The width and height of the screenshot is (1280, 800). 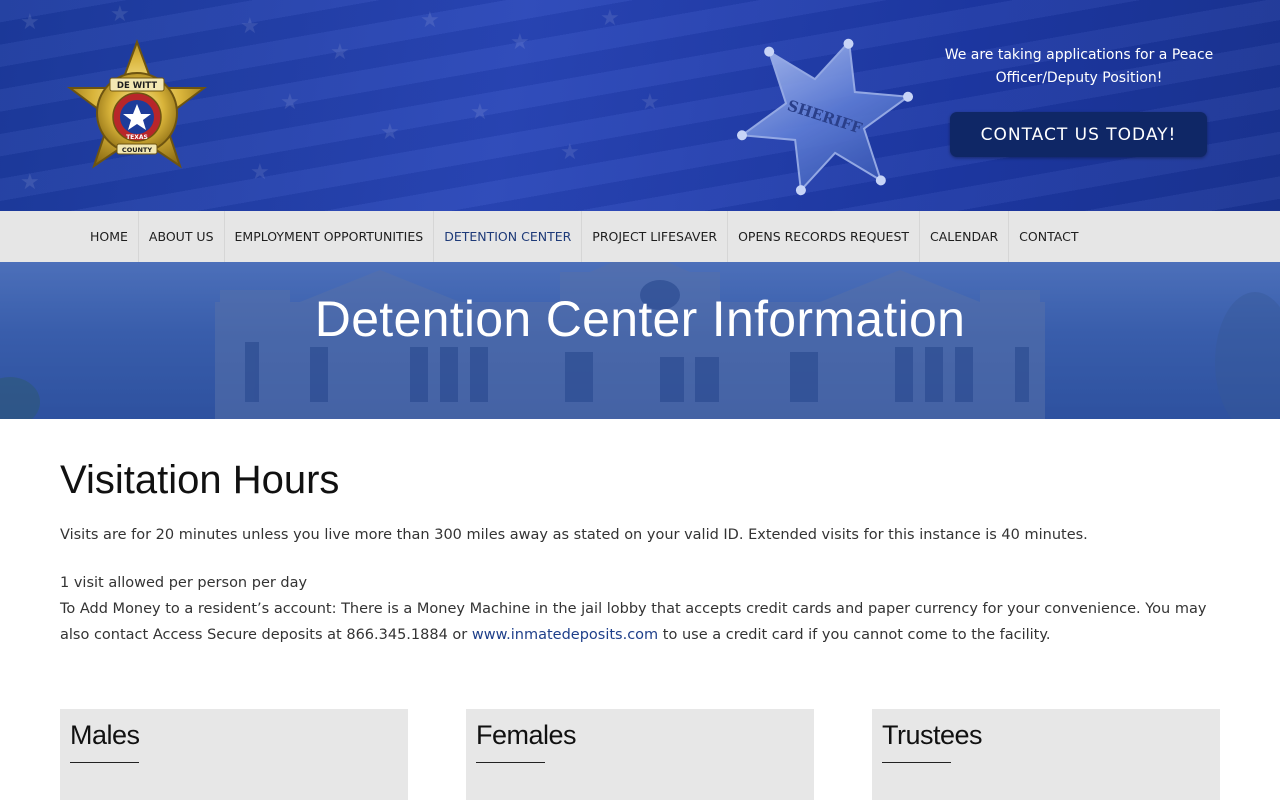 What do you see at coordinates (825, 117) in the screenshot?
I see `sheriff-badge-decoration: SHERIFF` at bounding box center [825, 117].